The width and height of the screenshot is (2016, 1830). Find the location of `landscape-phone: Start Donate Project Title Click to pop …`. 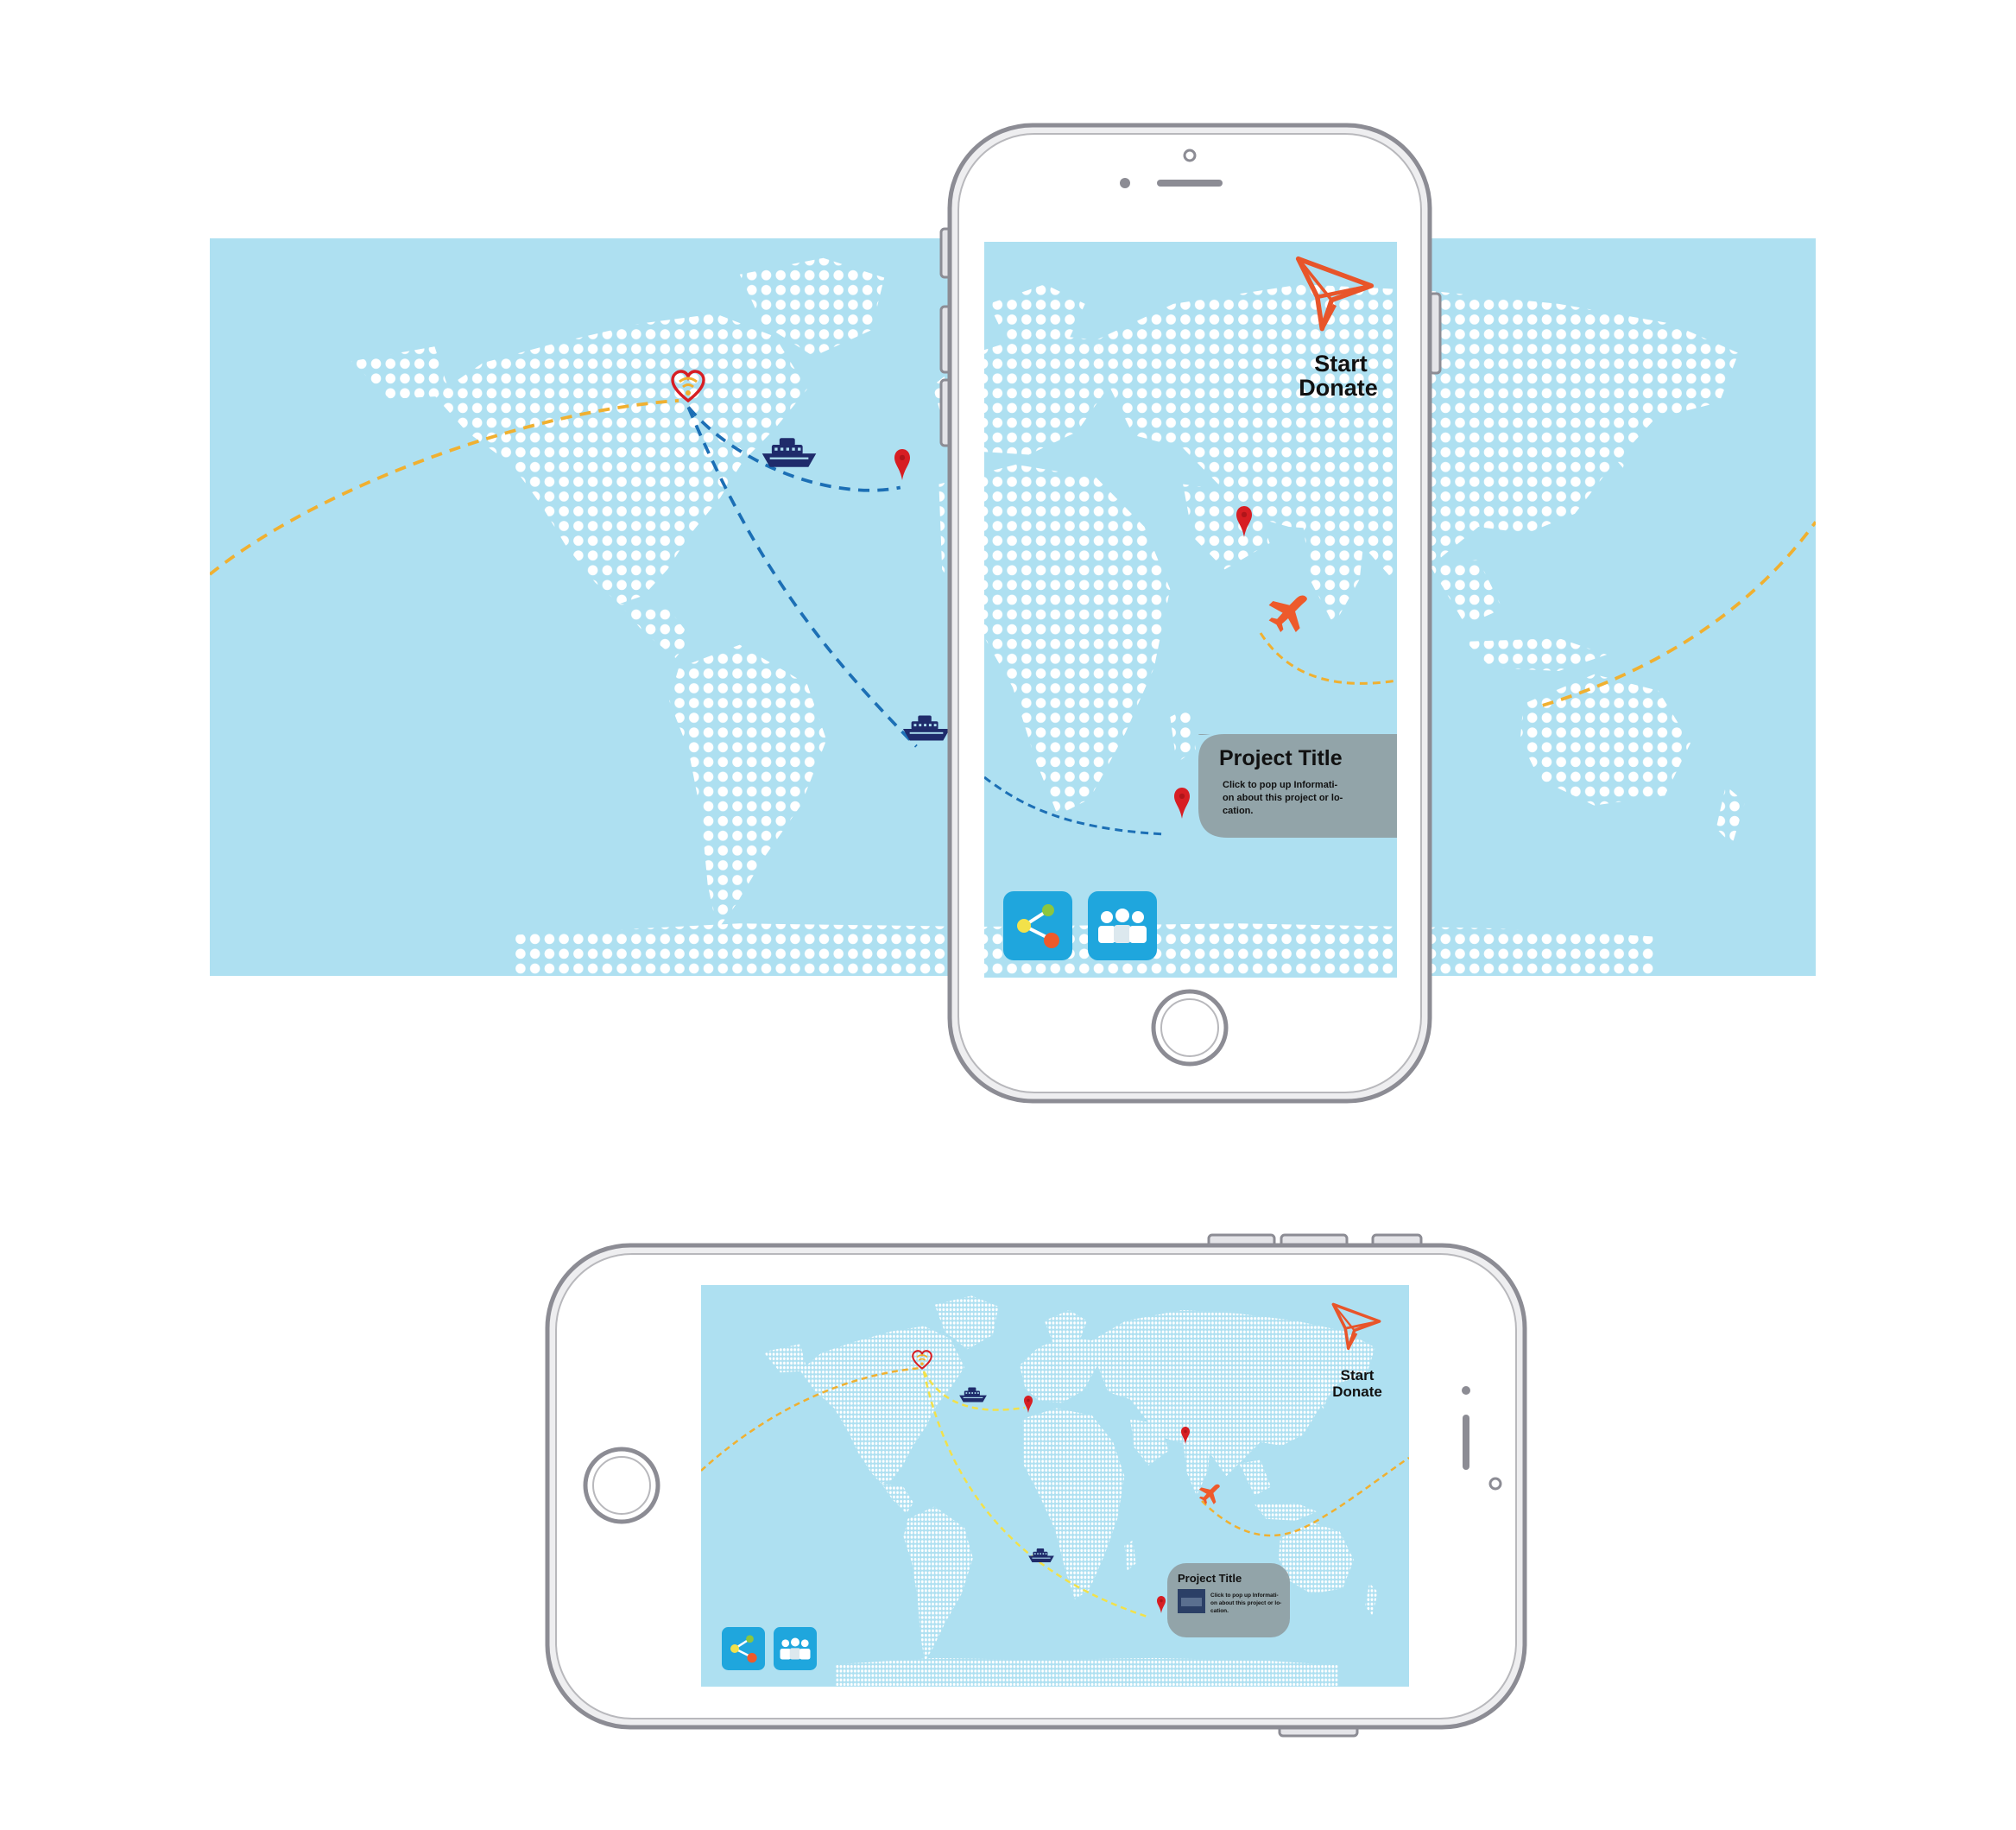

landscape-phone: Start Donate Project Title Click to pop … is located at coordinates (1036, 1485).